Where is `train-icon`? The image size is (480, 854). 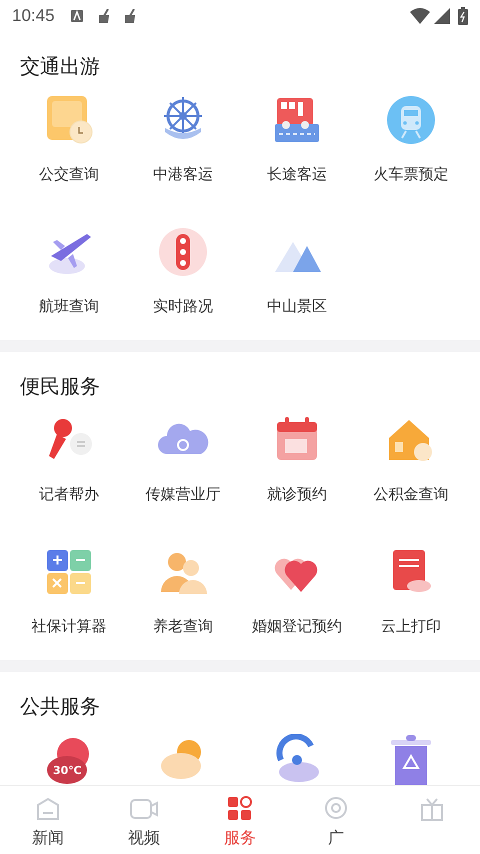
train-icon is located at coordinates (411, 120).